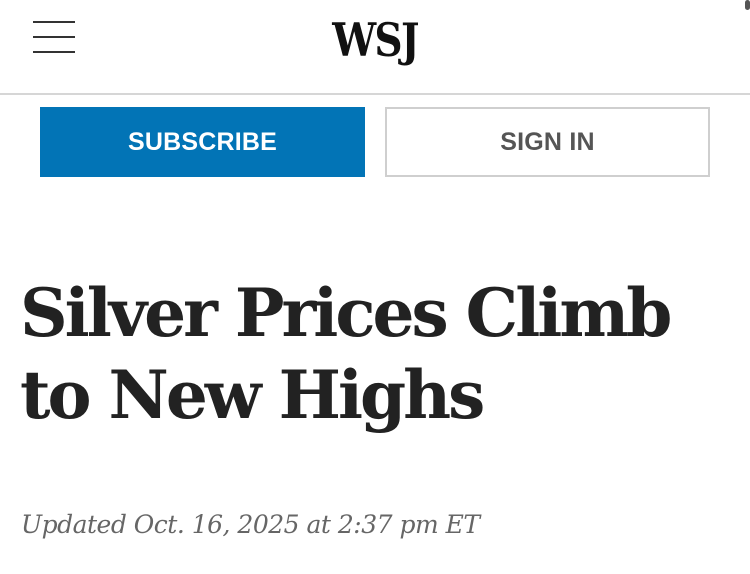 Image resolution: width=750 pixels, height=574 pixels. What do you see at coordinates (747, 5) in the screenshot?
I see `scrollbar` at bounding box center [747, 5].